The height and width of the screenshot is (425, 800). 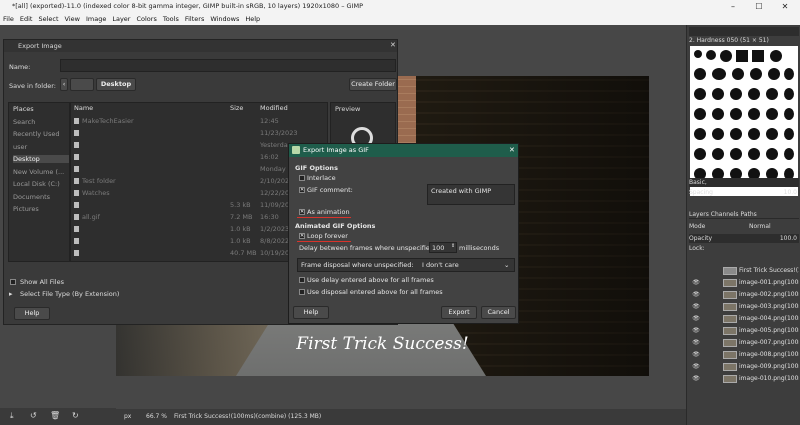 What do you see at coordinates (42, 282) in the screenshot?
I see `show-all-files-label: Show All Files` at bounding box center [42, 282].